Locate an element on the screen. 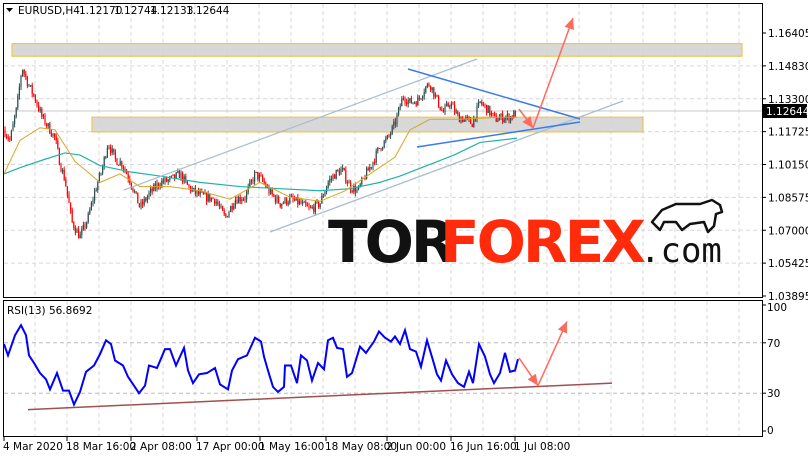 The width and height of the screenshot is (808, 458). rsi-tick-label: 70 is located at coordinates (773, 344).